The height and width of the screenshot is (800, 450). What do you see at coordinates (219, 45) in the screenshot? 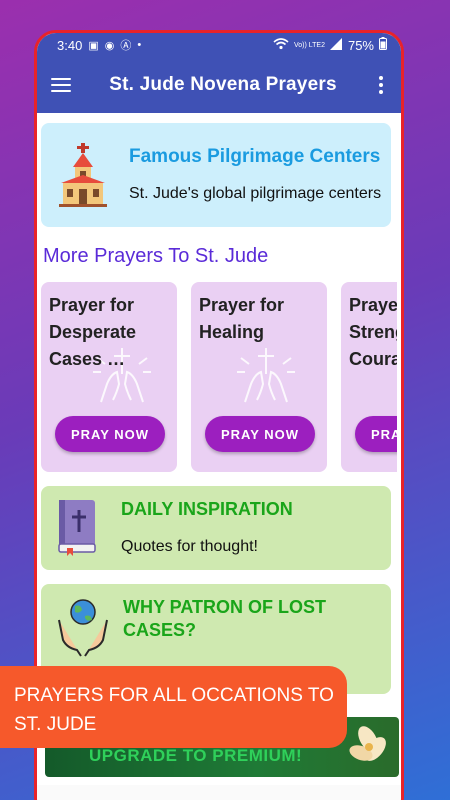
I see `status-bar: 3:40 ▣ ◉ Ⓐ • Vo)) LTE2 75%` at bounding box center [219, 45].